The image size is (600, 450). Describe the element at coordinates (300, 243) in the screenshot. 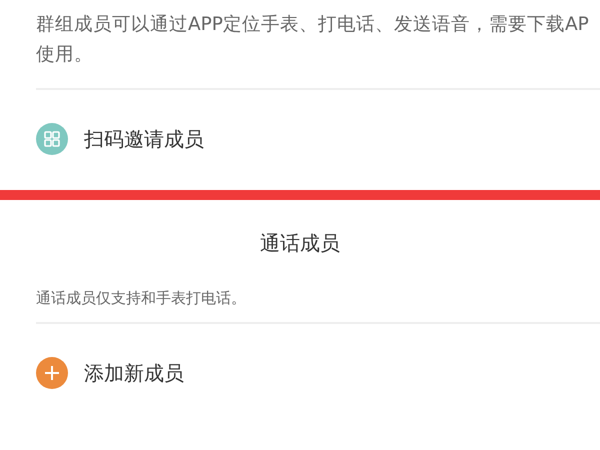

I see `section-title: 通话成员` at that location.